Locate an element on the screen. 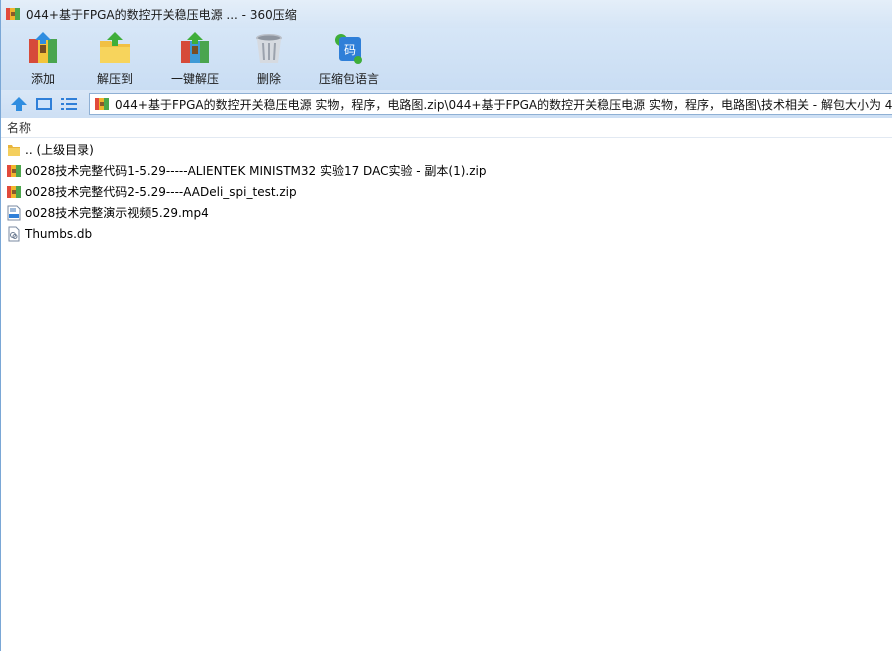 This screenshot has width=892, height=651. archive-language-button: 码 压缩包语言 is located at coordinates (349, 58).